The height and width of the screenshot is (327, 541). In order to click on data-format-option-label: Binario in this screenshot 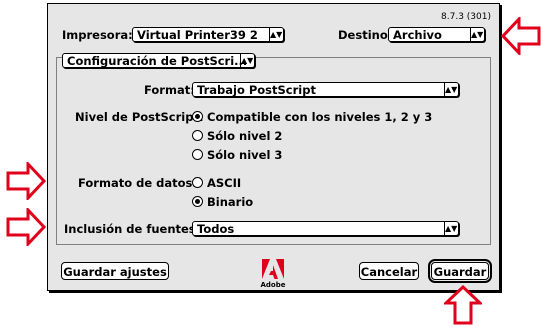, I will do `click(230, 202)`.